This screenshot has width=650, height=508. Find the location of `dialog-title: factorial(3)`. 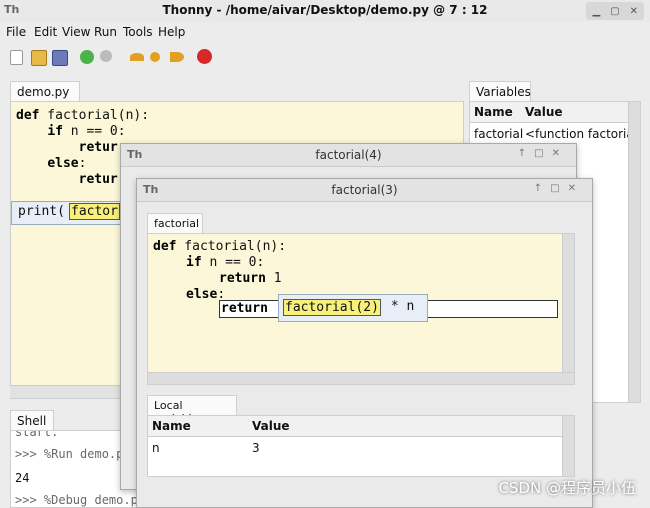

dialog-title: factorial(3) is located at coordinates (364, 190).